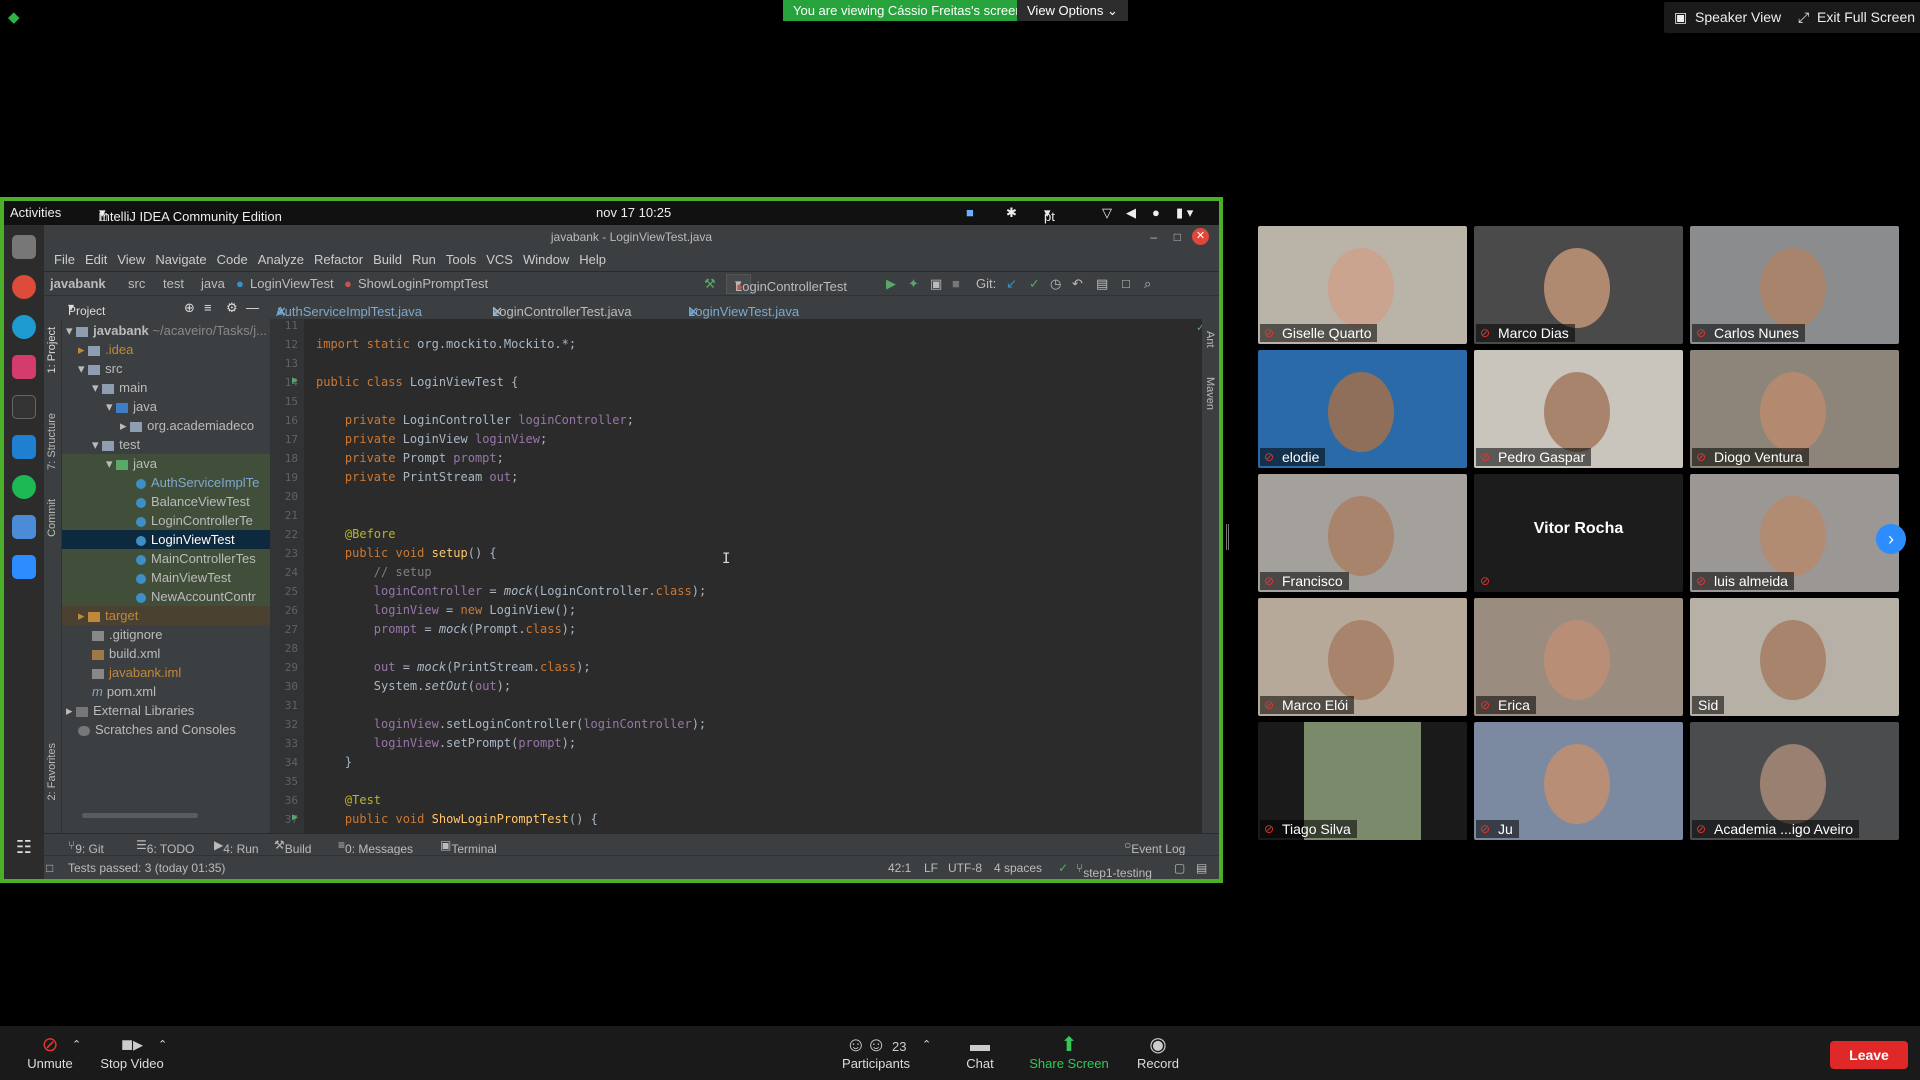 This screenshot has height=1080, width=1920. Describe the element at coordinates (1578, 657) in the screenshot. I see `participant-tile: Erica ⊘` at that location.